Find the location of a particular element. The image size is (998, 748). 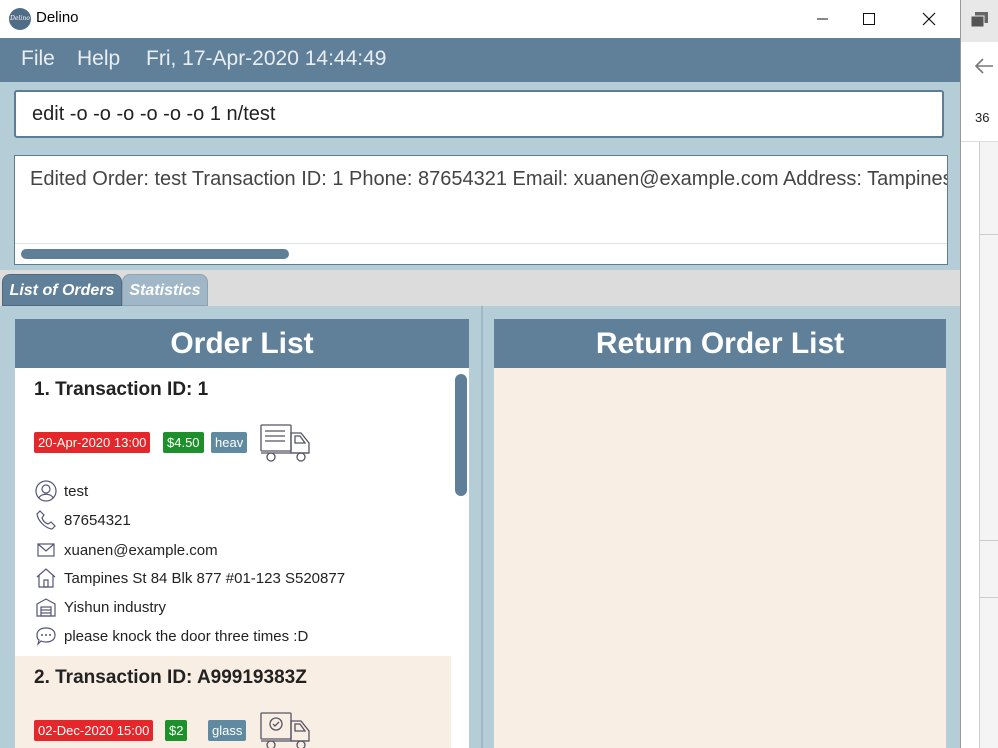

delivered-truck-icon is located at coordinates (285, 730).